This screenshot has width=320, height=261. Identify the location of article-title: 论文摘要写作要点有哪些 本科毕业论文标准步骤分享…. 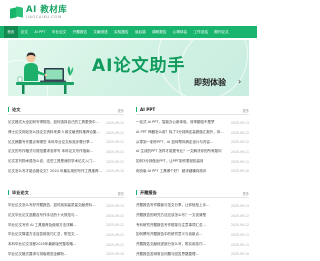
(50, 142).